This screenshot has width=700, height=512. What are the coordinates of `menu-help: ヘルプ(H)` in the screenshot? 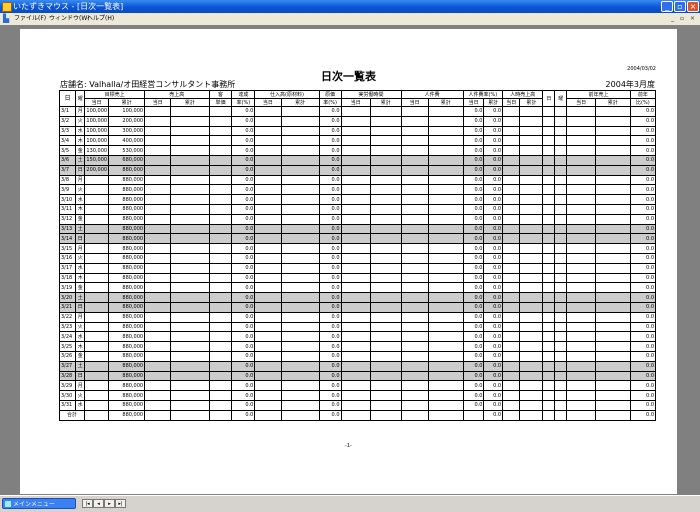 It's located at (100, 19).